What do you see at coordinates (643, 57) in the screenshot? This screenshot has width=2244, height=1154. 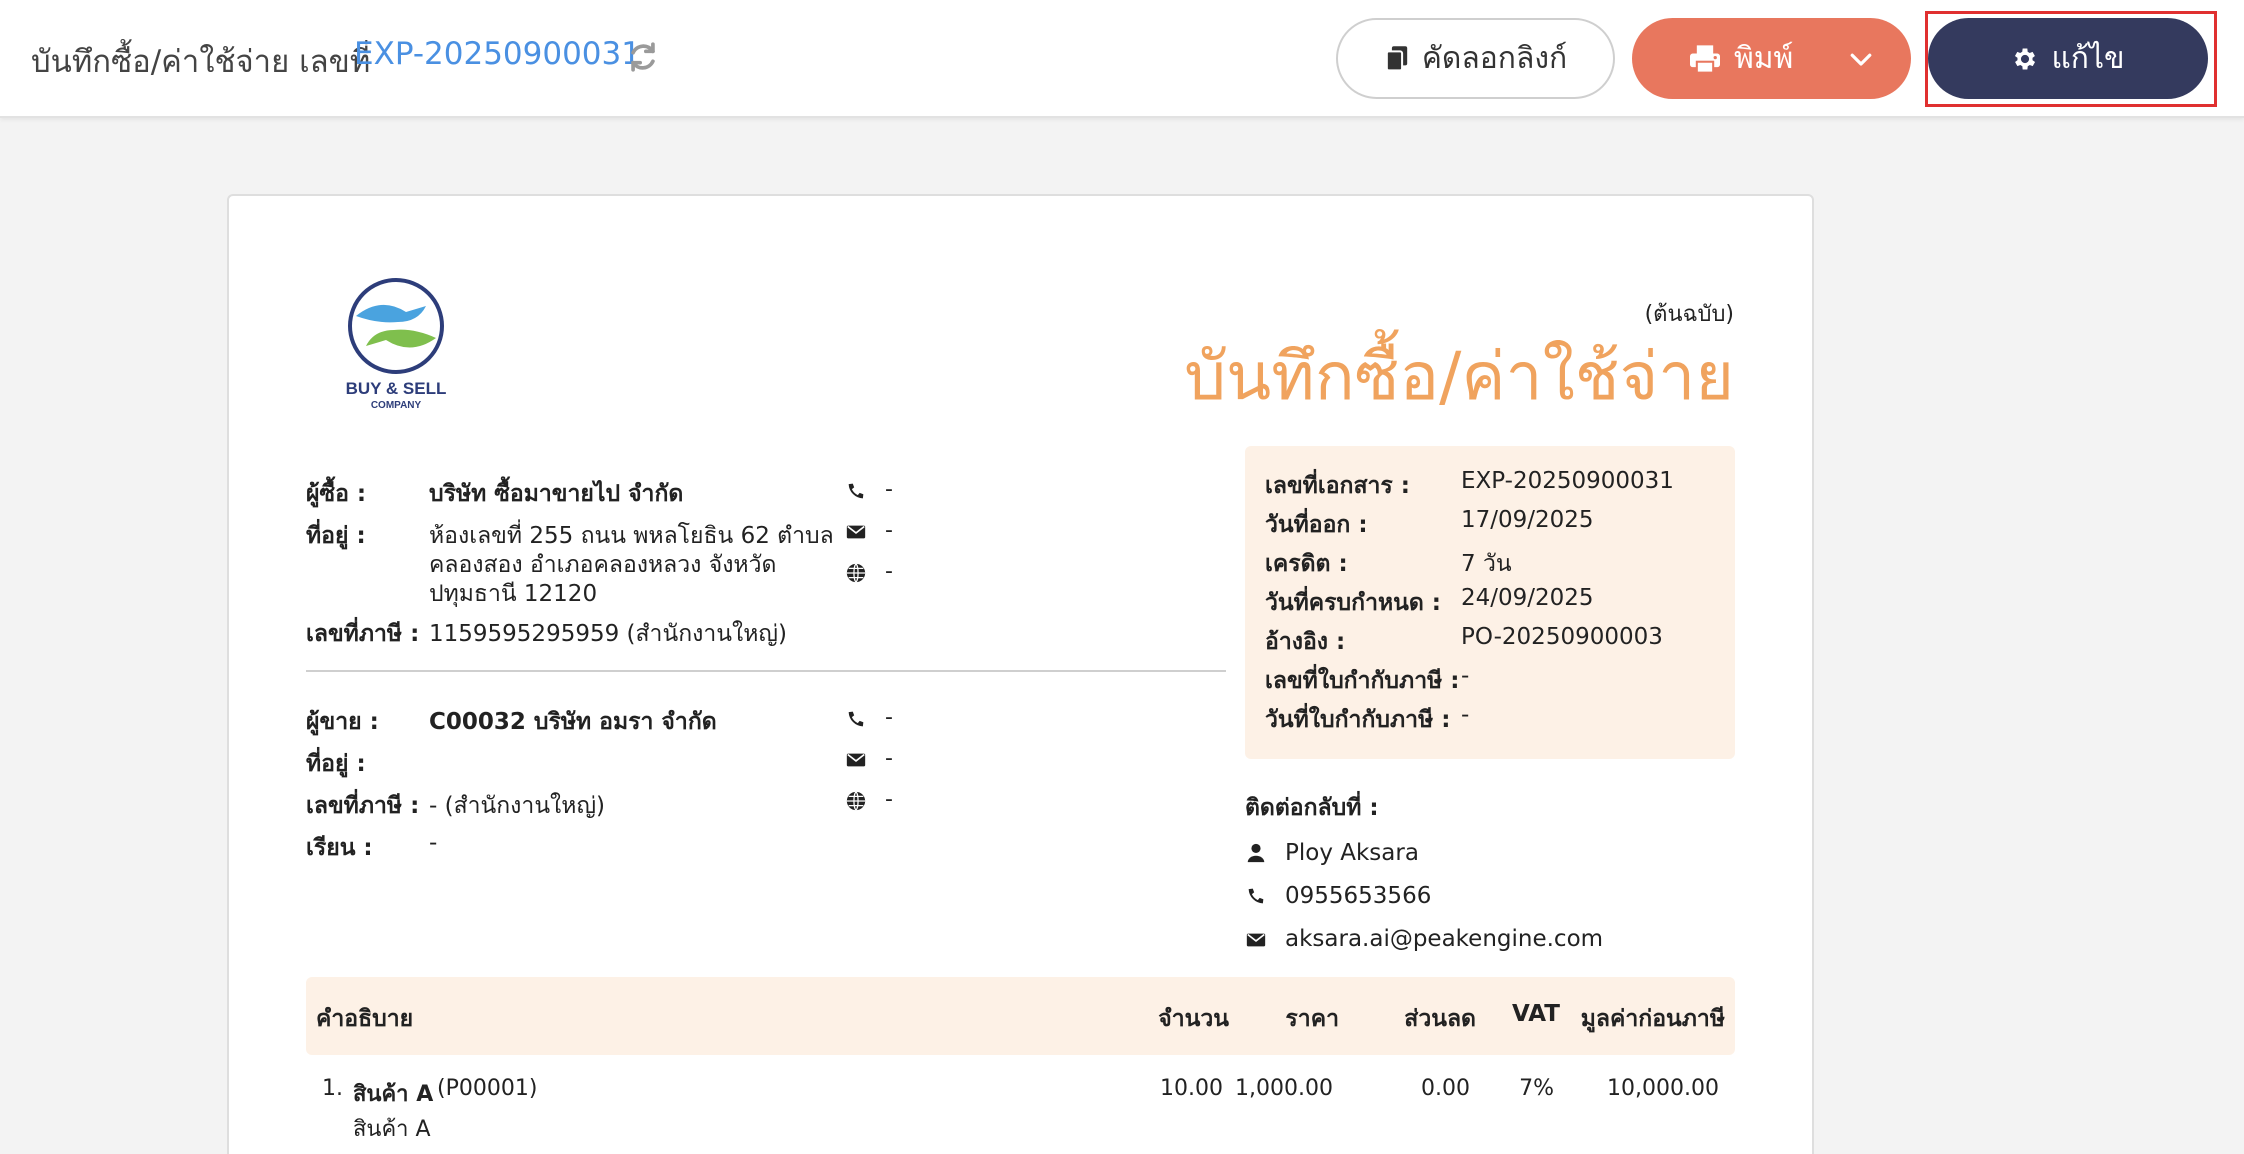 I see `refresh-icon` at bounding box center [643, 57].